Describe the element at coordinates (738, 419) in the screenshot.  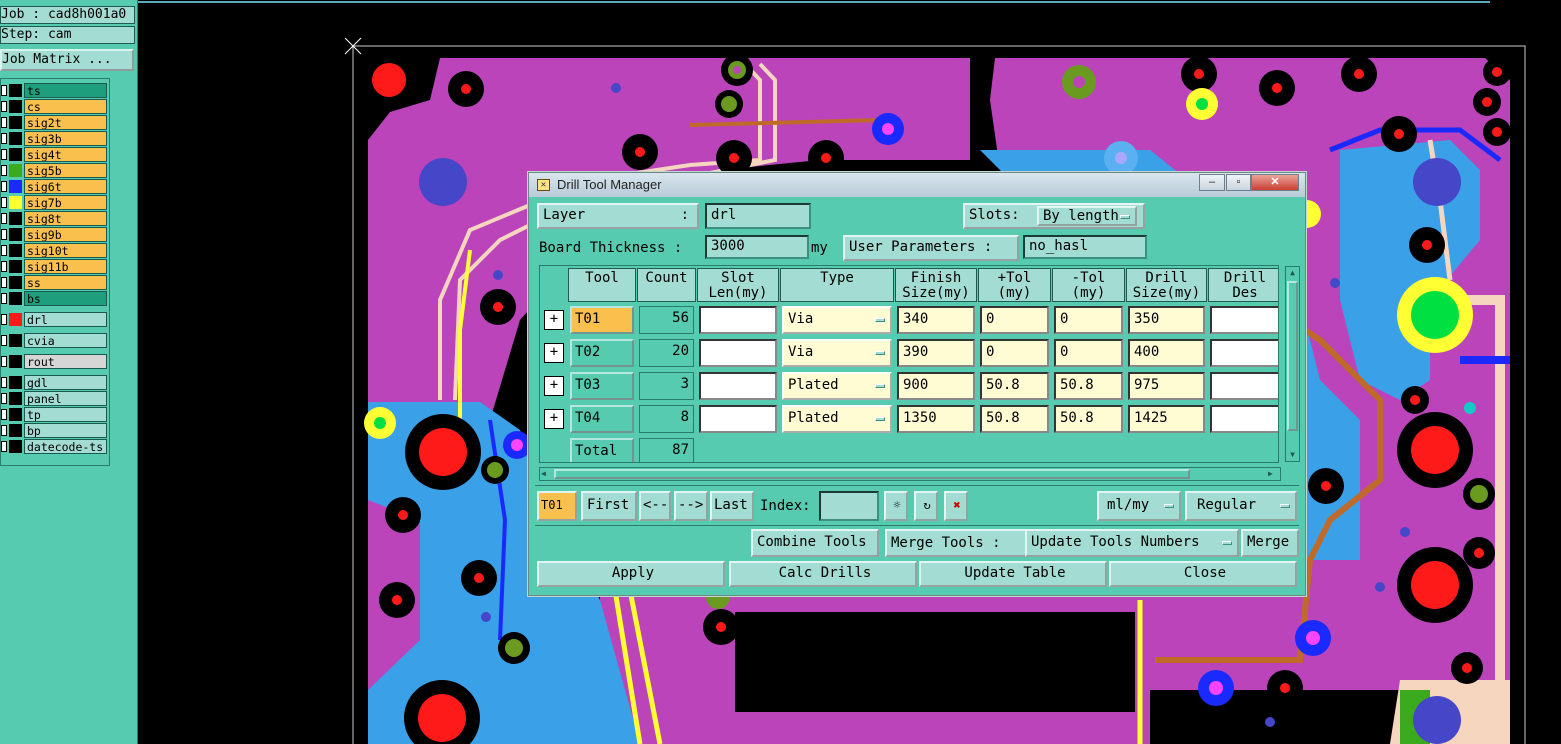
I see `cell-slot-len` at that location.